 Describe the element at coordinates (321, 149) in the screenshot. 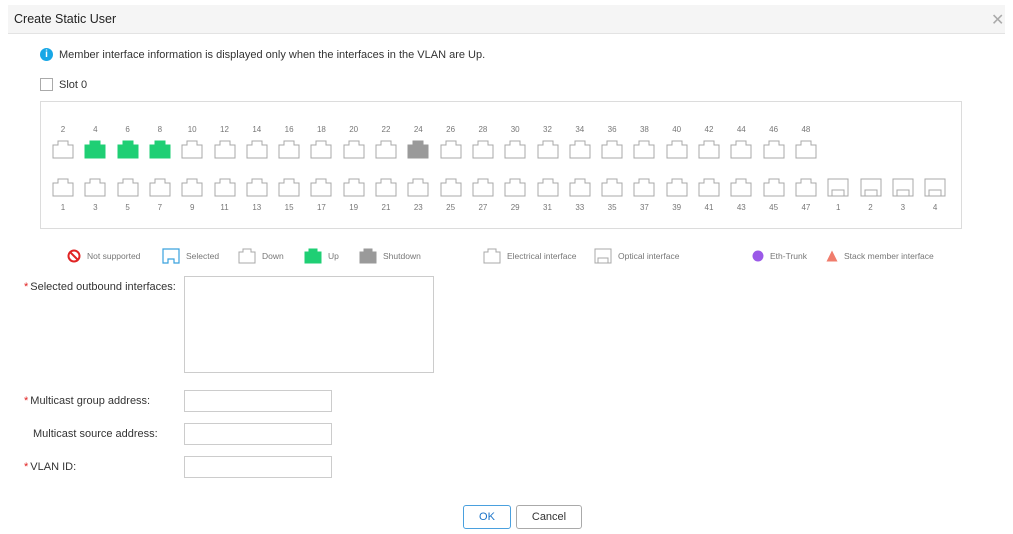

I see `port-18-down` at that location.